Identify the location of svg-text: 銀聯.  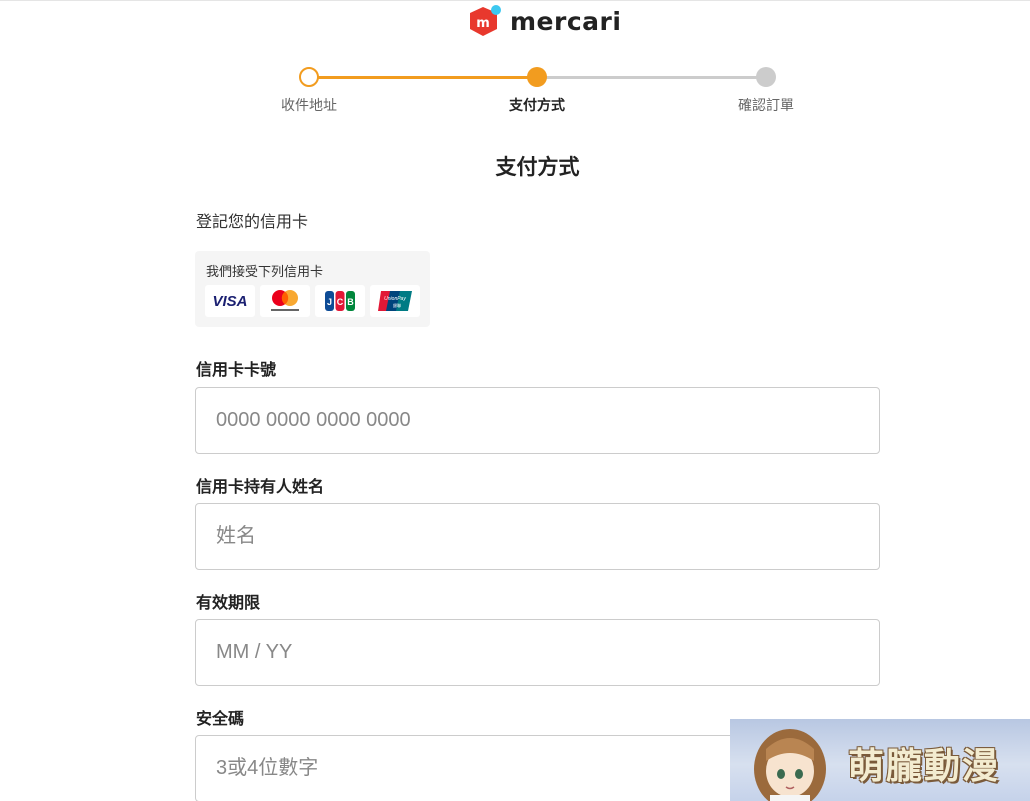
(397, 305).